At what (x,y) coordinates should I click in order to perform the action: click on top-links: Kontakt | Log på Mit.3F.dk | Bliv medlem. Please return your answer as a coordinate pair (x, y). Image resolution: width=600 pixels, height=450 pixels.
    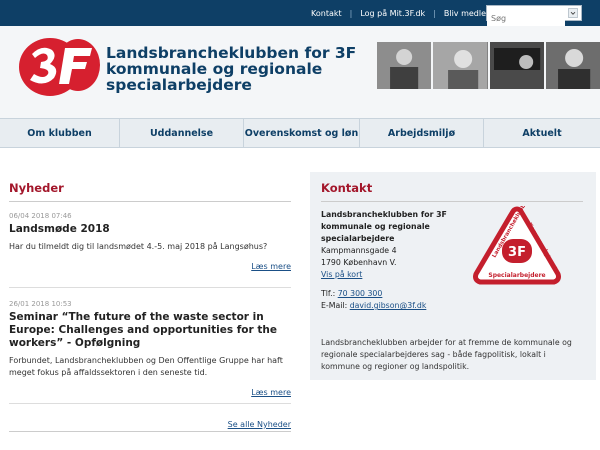
    Looking at the image, I should click on (402, 13).